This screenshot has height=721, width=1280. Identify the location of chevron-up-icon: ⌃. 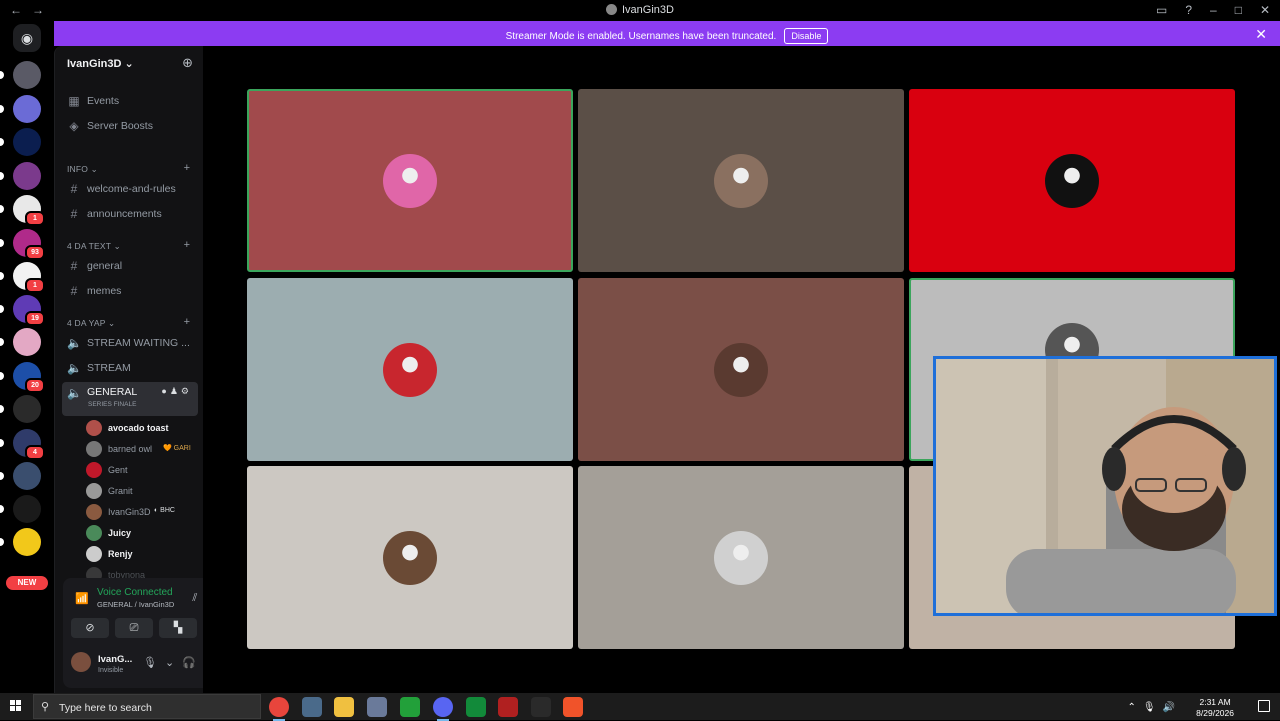
(1134, 707).